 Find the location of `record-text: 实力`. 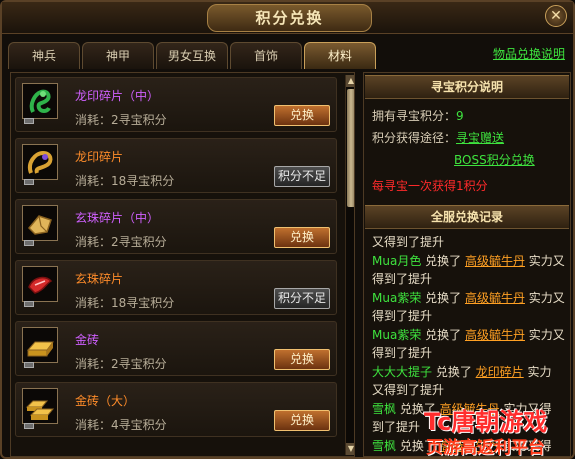

record-text: 实力 is located at coordinates (537, 371).